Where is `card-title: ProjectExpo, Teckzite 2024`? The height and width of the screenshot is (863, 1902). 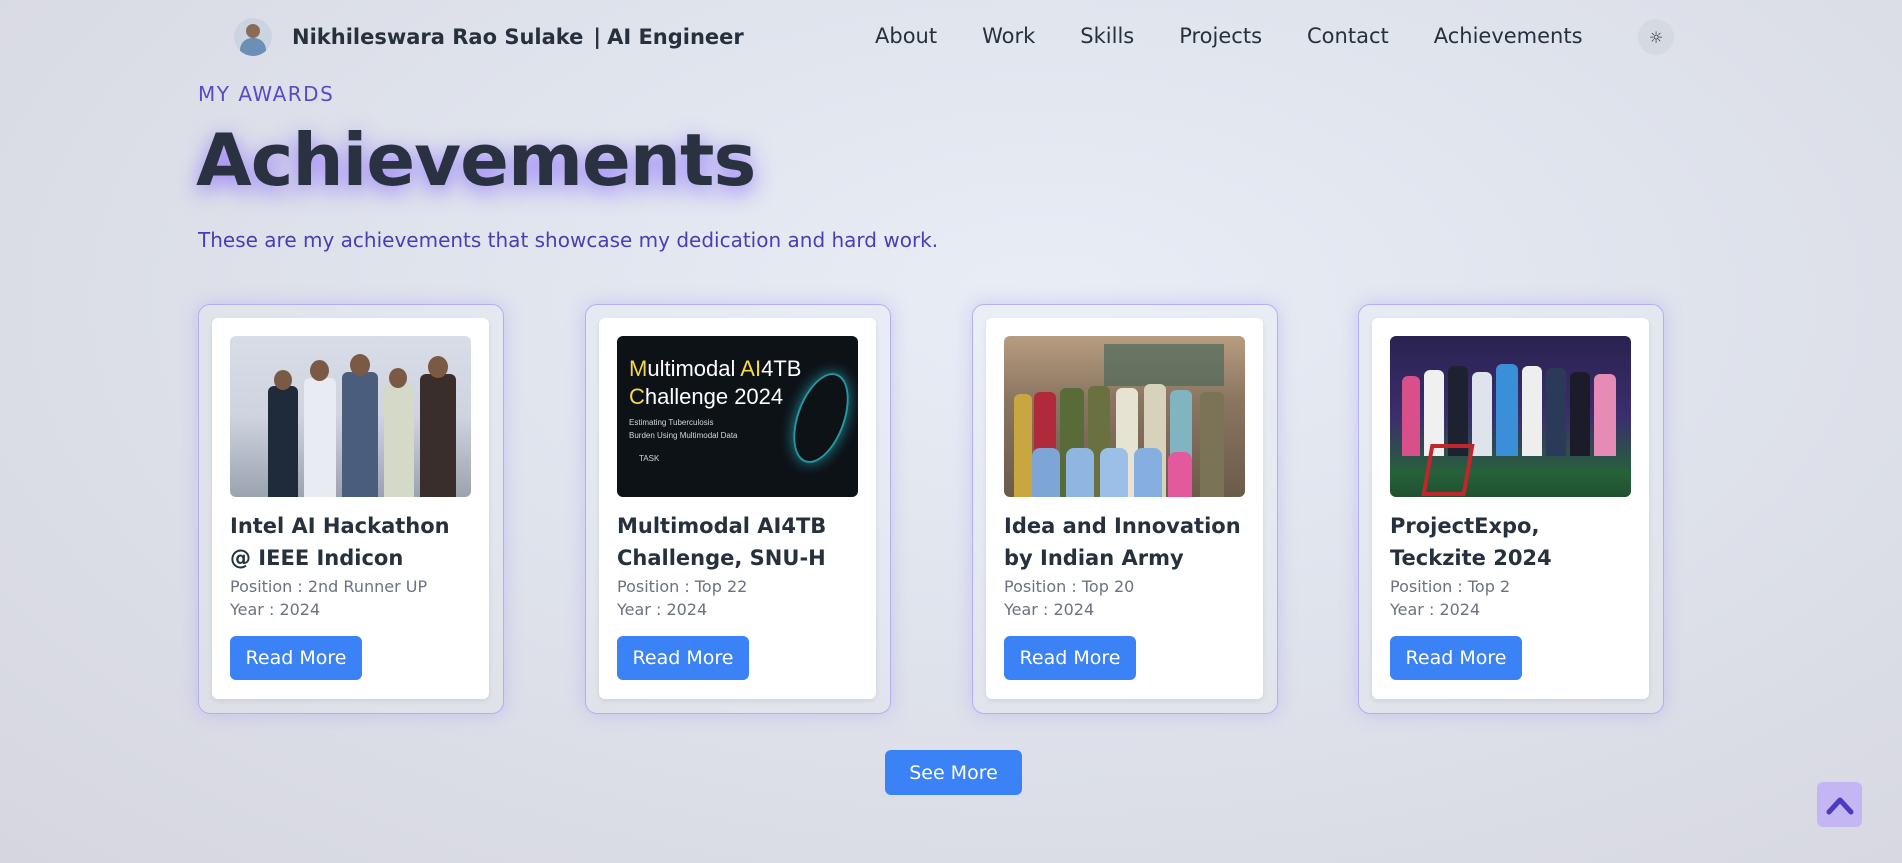 card-title: ProjectExpo, Teckzite 2024 is located at coordinates (1471, 542).